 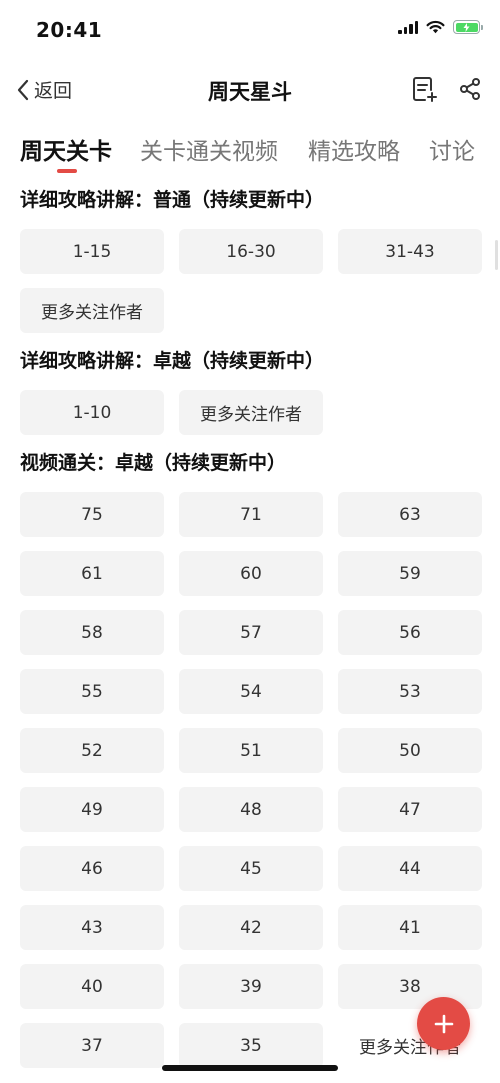 What do you see at coordinates (92, 412) in the screenshot?
I see `range-button: 1-10` at bounding box center [92, 412].